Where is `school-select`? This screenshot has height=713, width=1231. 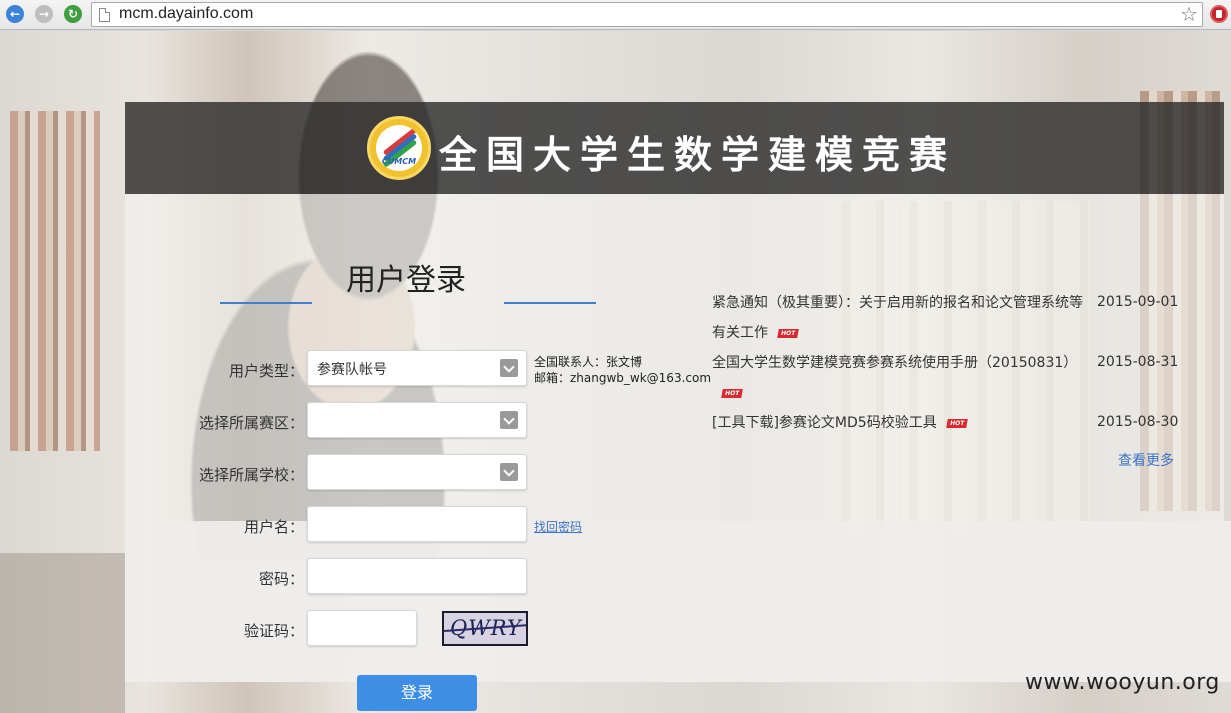 school-select is located at coordinates (417, 472).